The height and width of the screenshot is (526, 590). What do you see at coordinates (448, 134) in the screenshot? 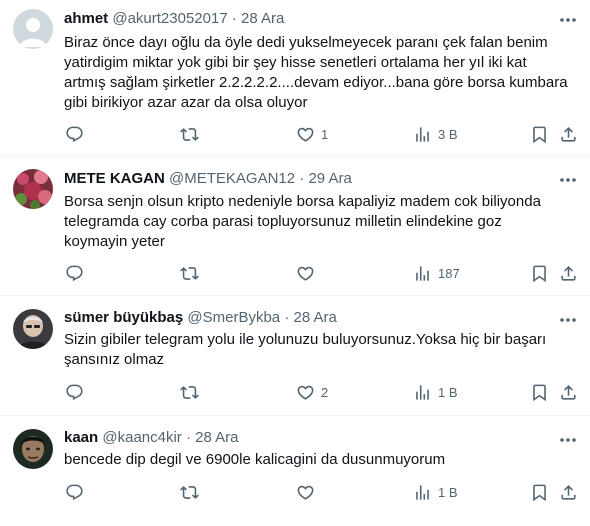
I see `views-count: 3 B` at bounding box center [448, 134].